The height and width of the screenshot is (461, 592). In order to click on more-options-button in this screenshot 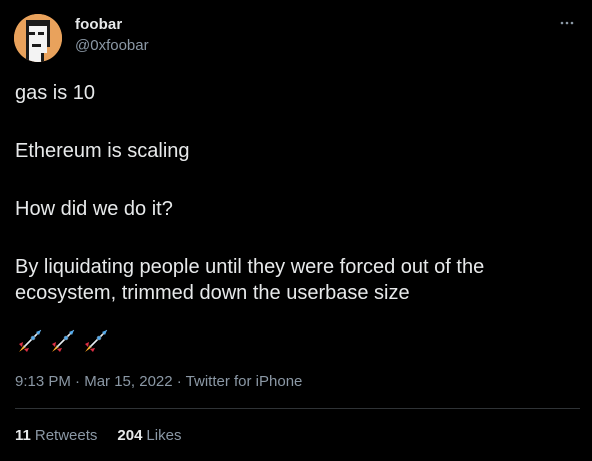, I will do `click(567, 23)`.